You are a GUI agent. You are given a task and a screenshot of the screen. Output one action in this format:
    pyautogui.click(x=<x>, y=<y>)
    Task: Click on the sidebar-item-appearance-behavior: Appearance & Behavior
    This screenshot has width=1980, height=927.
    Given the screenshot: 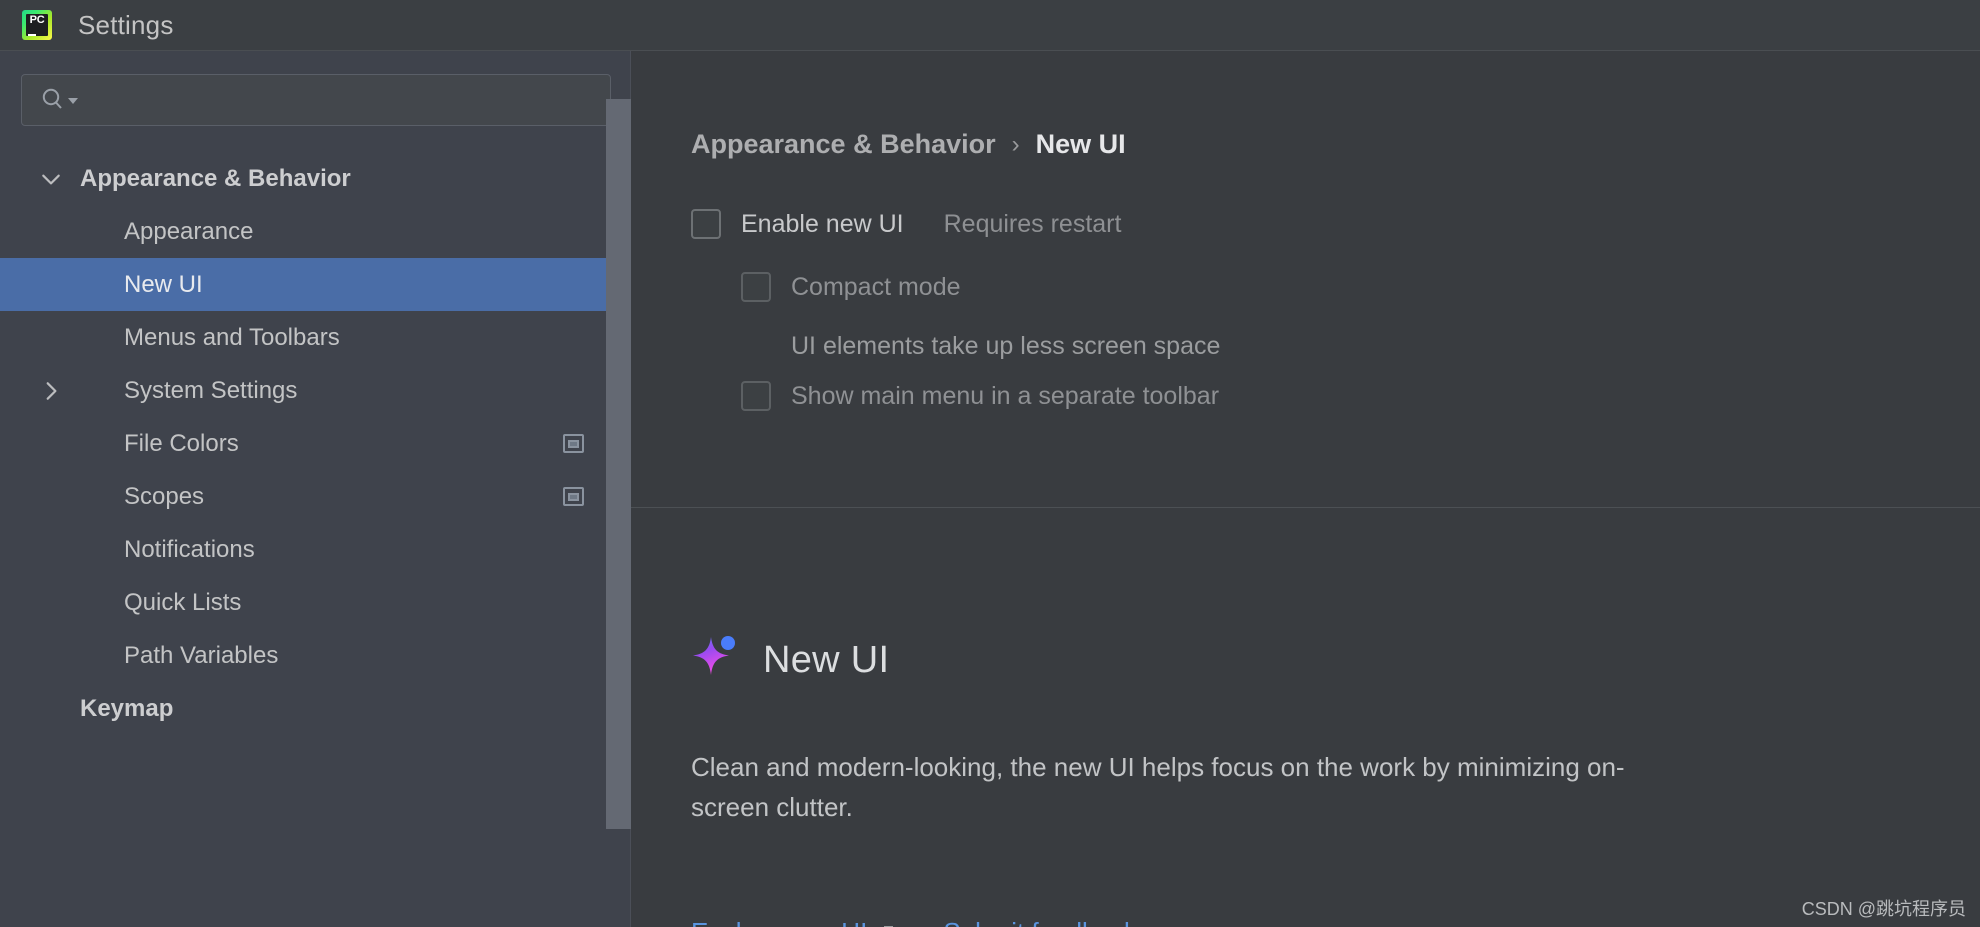 What is the action you would take?
    pyautogui.click(x=315, y=178)
    